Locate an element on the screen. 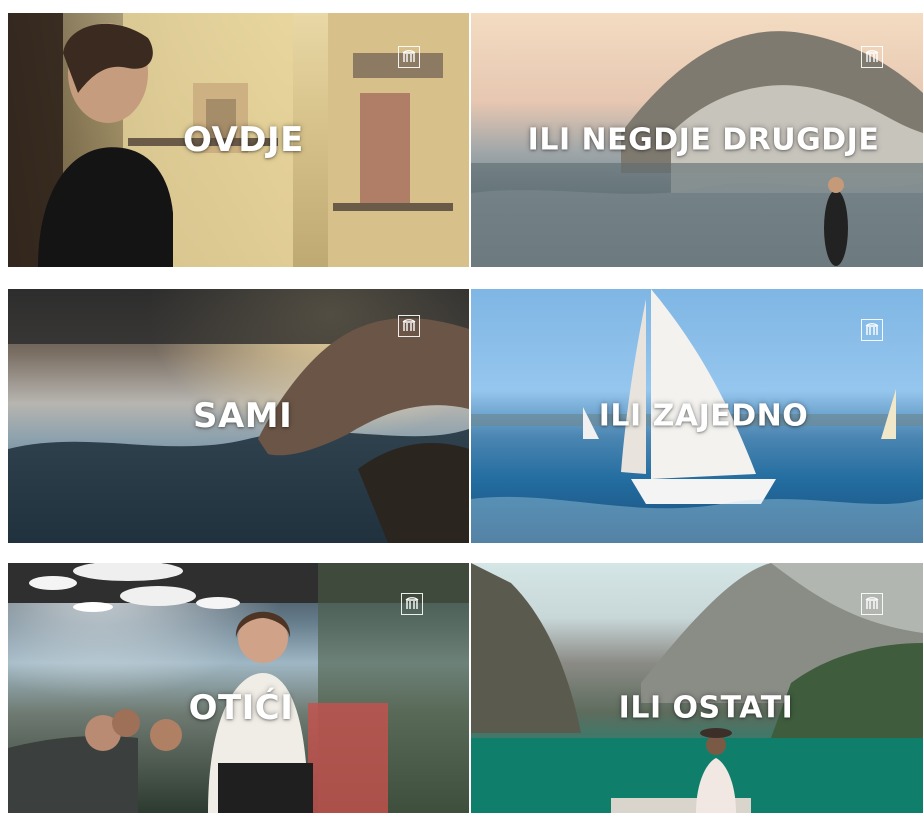  tile-caption: OTIĆI is located at coordinates (241, 708).